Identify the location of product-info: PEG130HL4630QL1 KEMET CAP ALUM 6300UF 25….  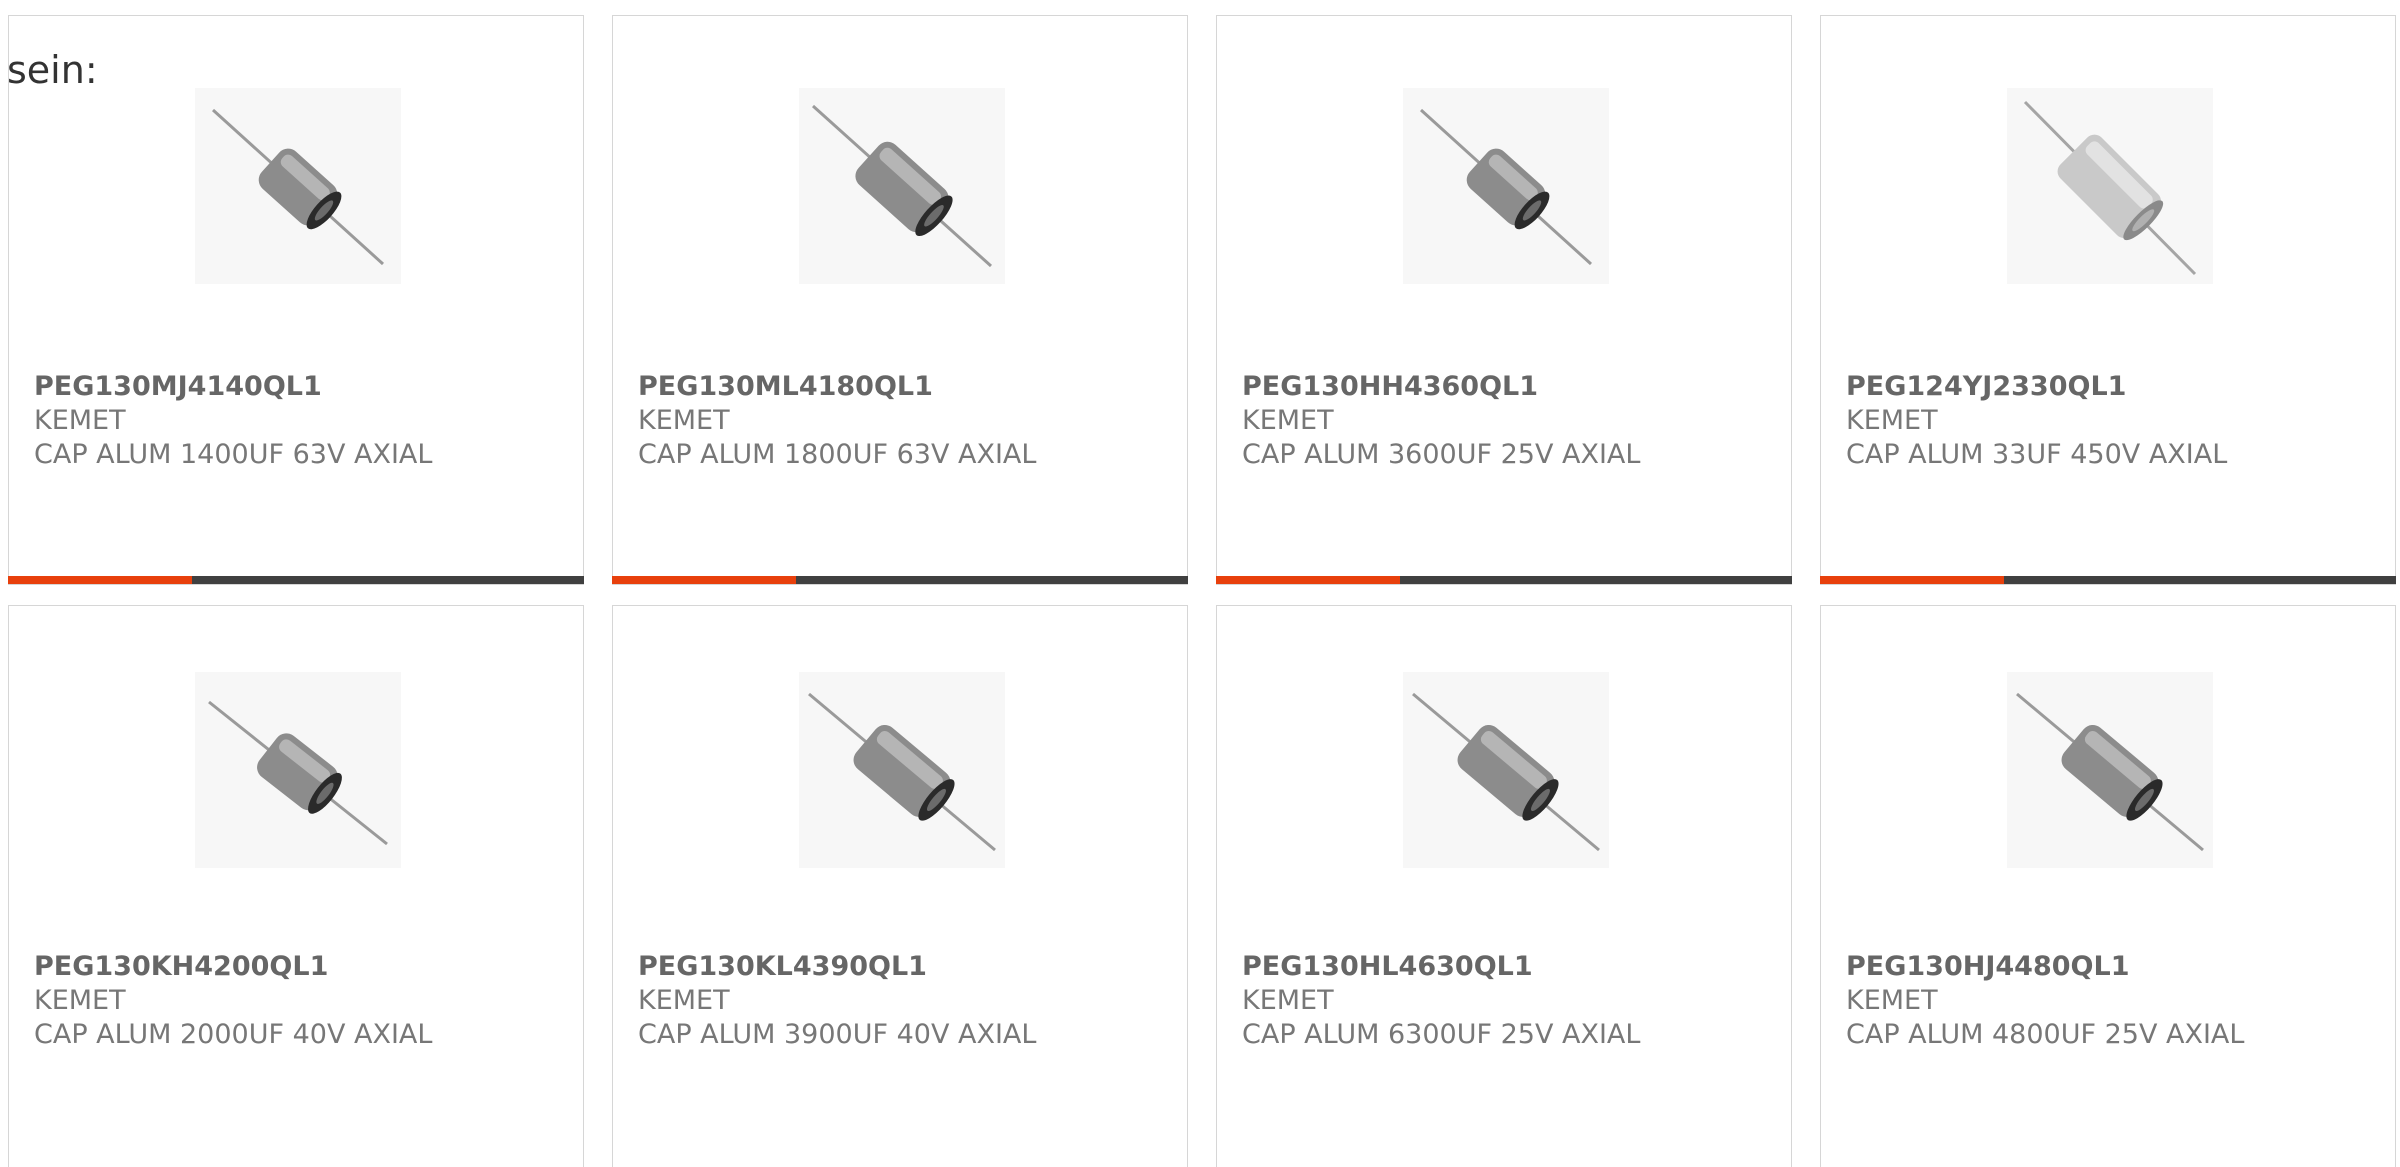
(1510, 1001).